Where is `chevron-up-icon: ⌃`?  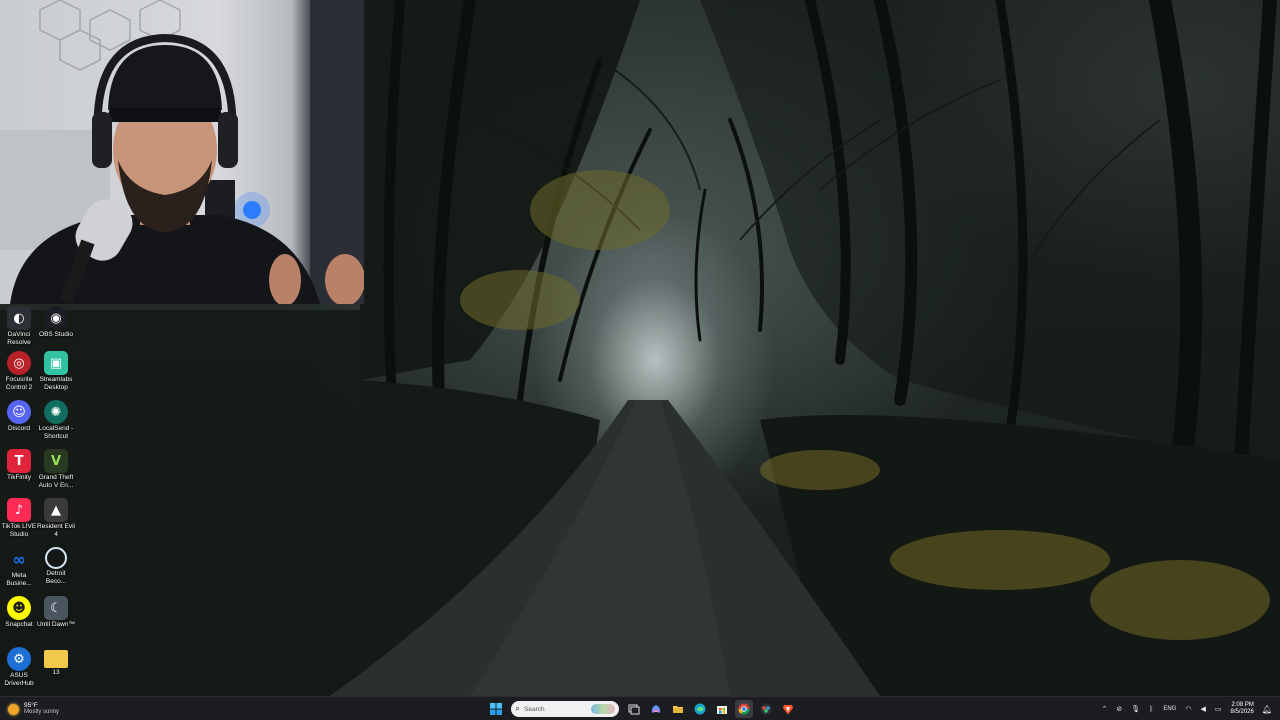 chevron-up-icon: ⌃ is located at coordinates (1105, 709).